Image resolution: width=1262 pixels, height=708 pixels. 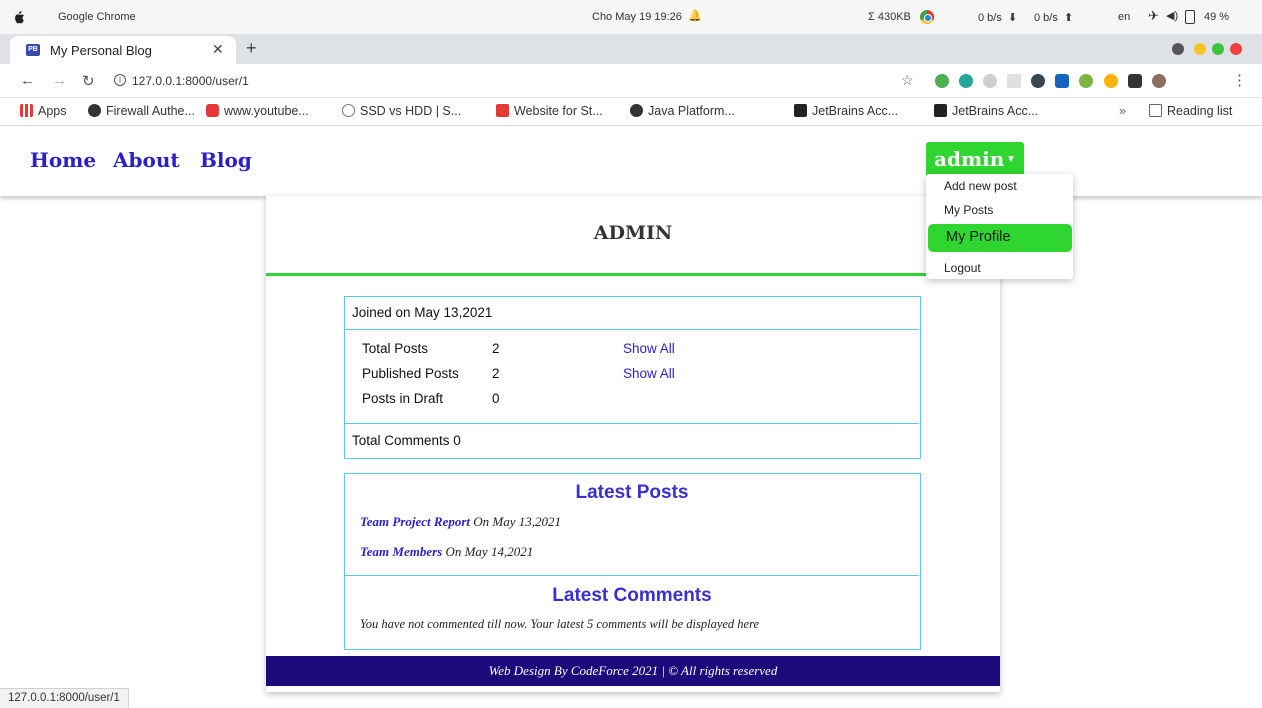 What do you see at coordinates (1124, 17) in the screenshot?
I see `language-indicator: en` at bounding box center [1124, 17].